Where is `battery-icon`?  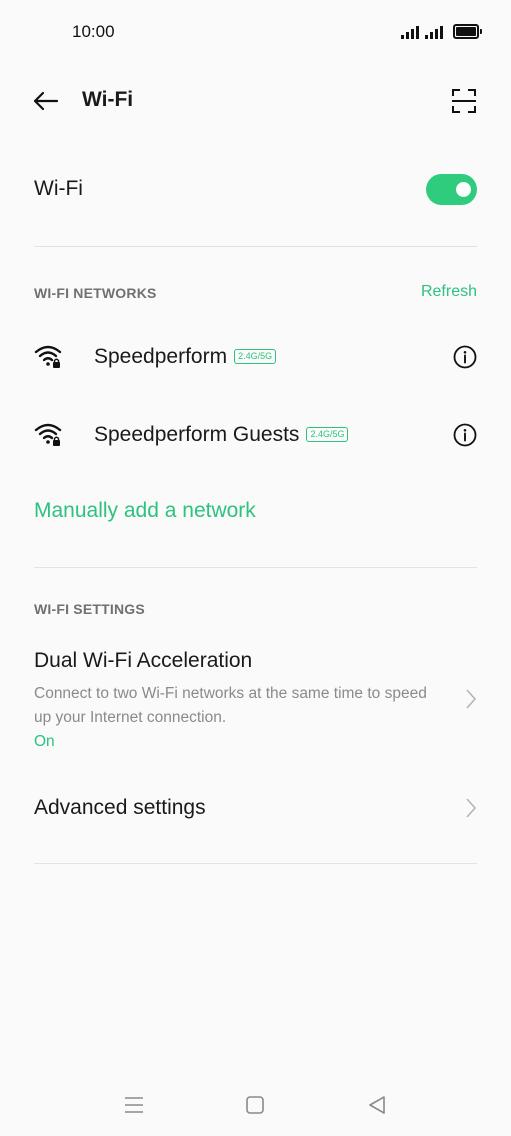
battery-icon is located at coordinates (467, 31).